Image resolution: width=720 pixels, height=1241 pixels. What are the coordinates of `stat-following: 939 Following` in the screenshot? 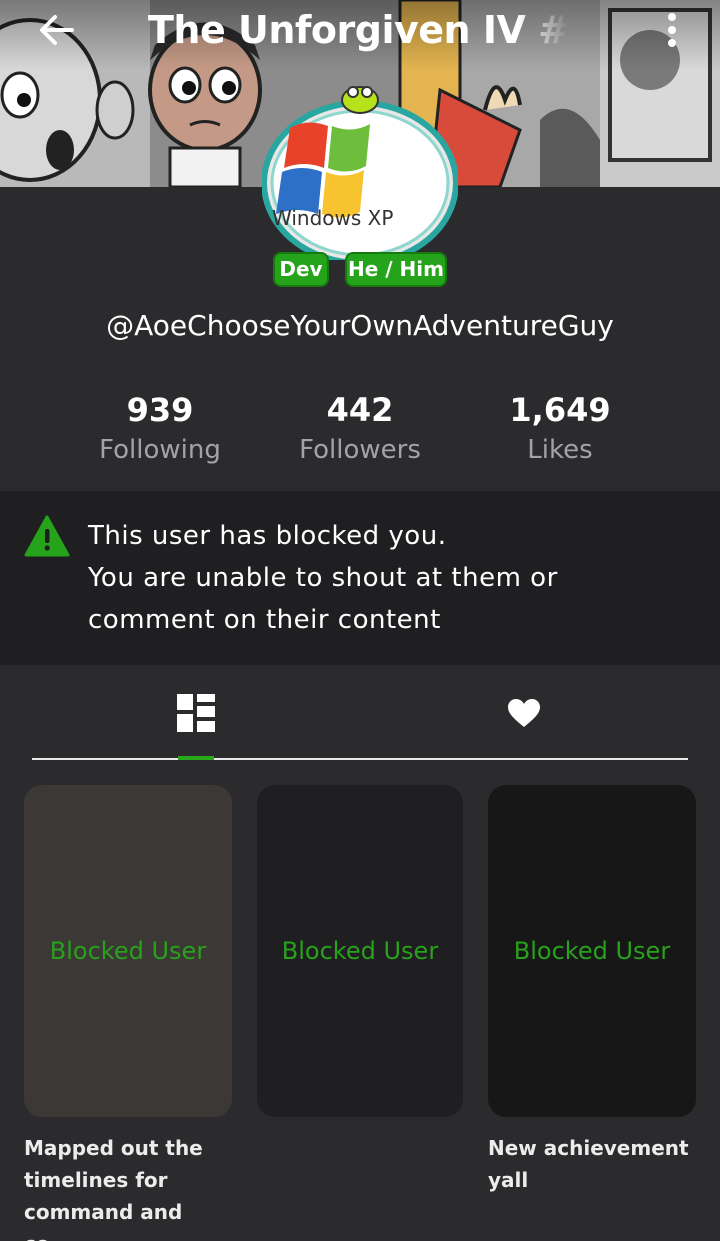 It's located at (160, 428).